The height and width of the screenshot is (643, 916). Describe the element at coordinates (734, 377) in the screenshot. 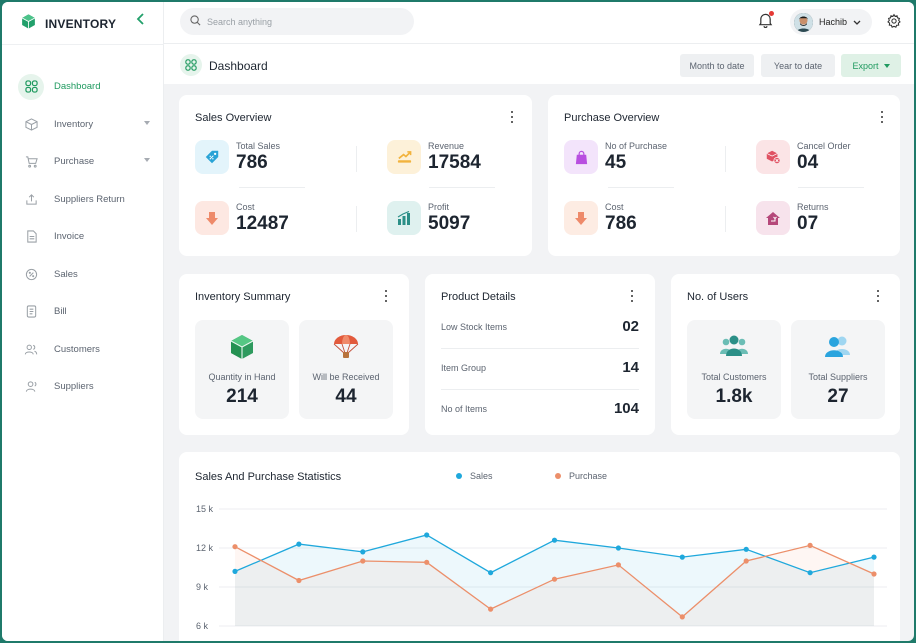

I see `tile-label: Total Customers` at that location.